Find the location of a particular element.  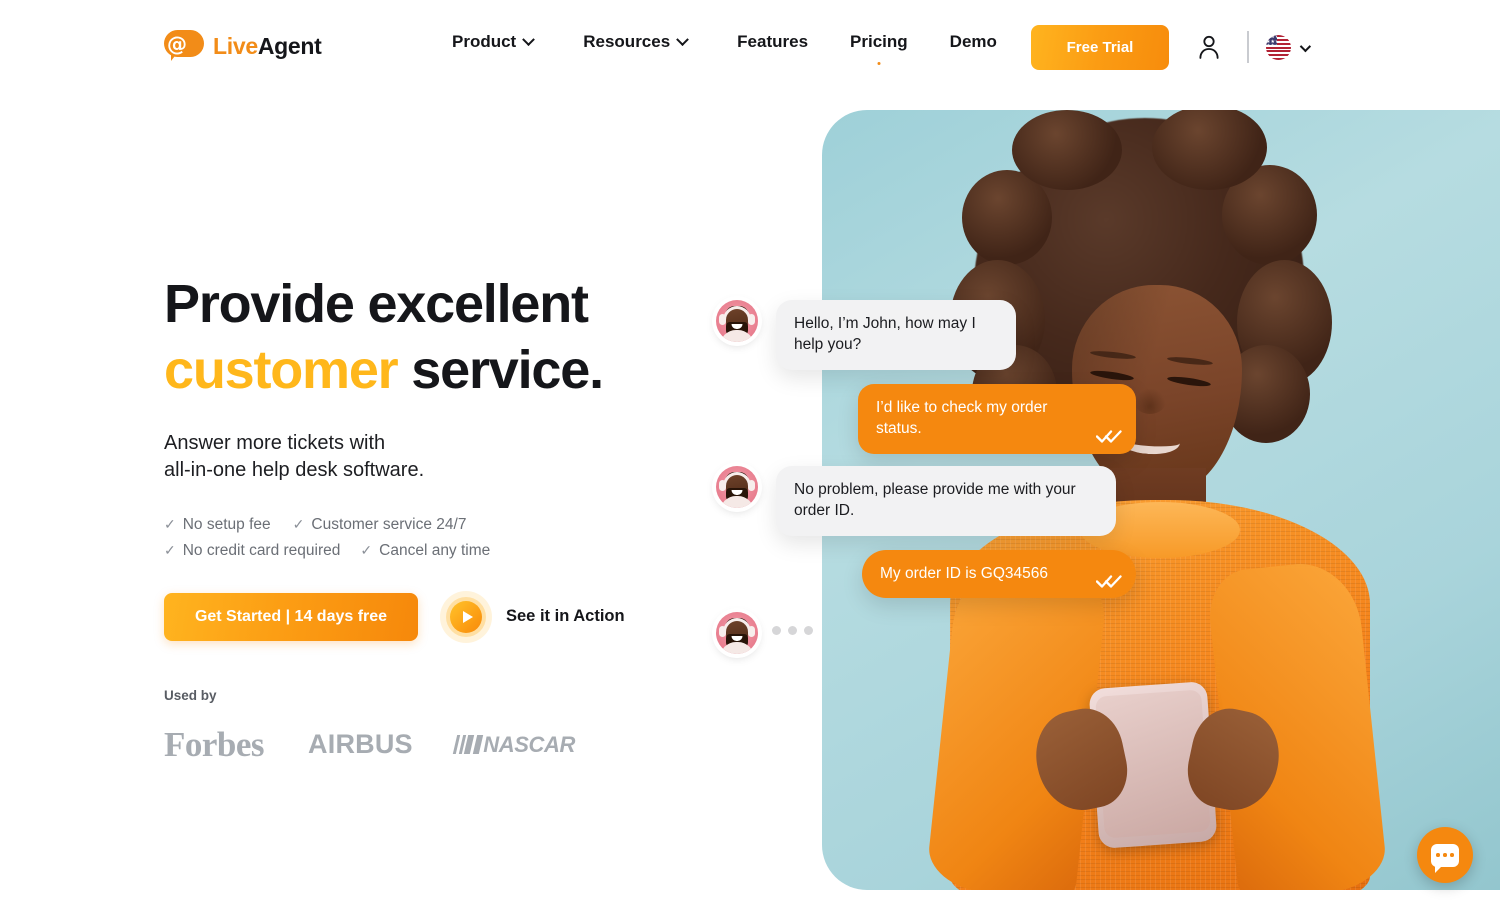

logo-word-live: Live is located at coordinates (235, 45).